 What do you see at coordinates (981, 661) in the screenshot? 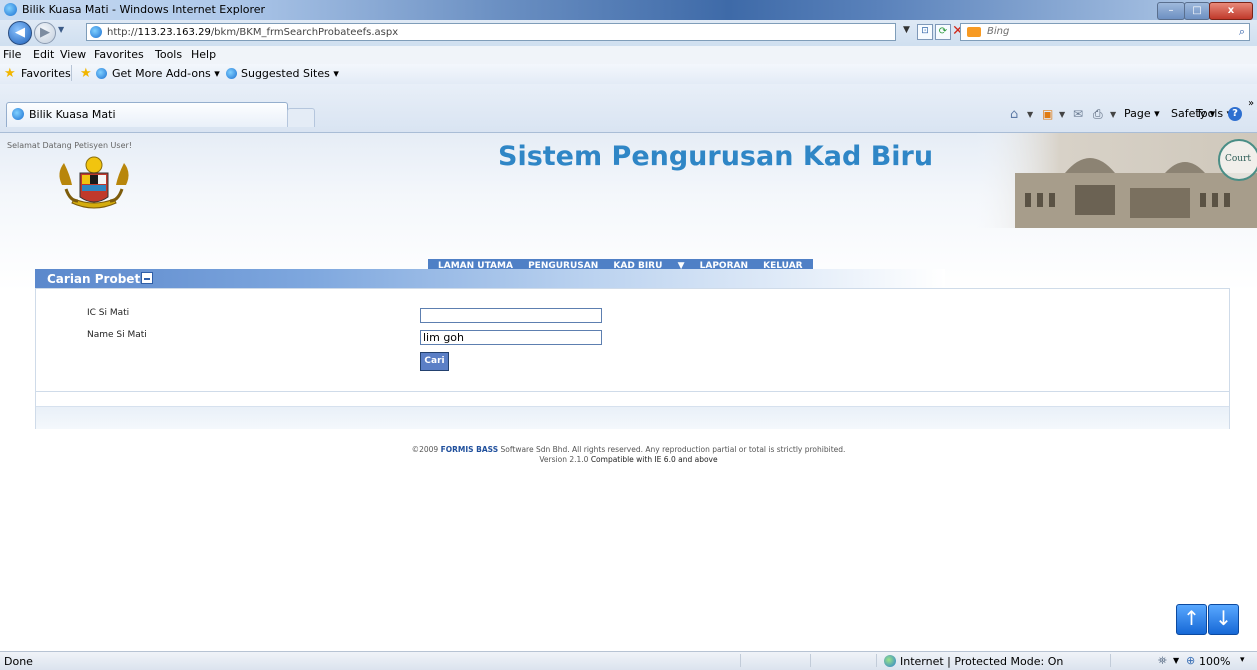
I see `security-zone-text: Internet | Protected Mode: On` at bounding box center [981, 661].